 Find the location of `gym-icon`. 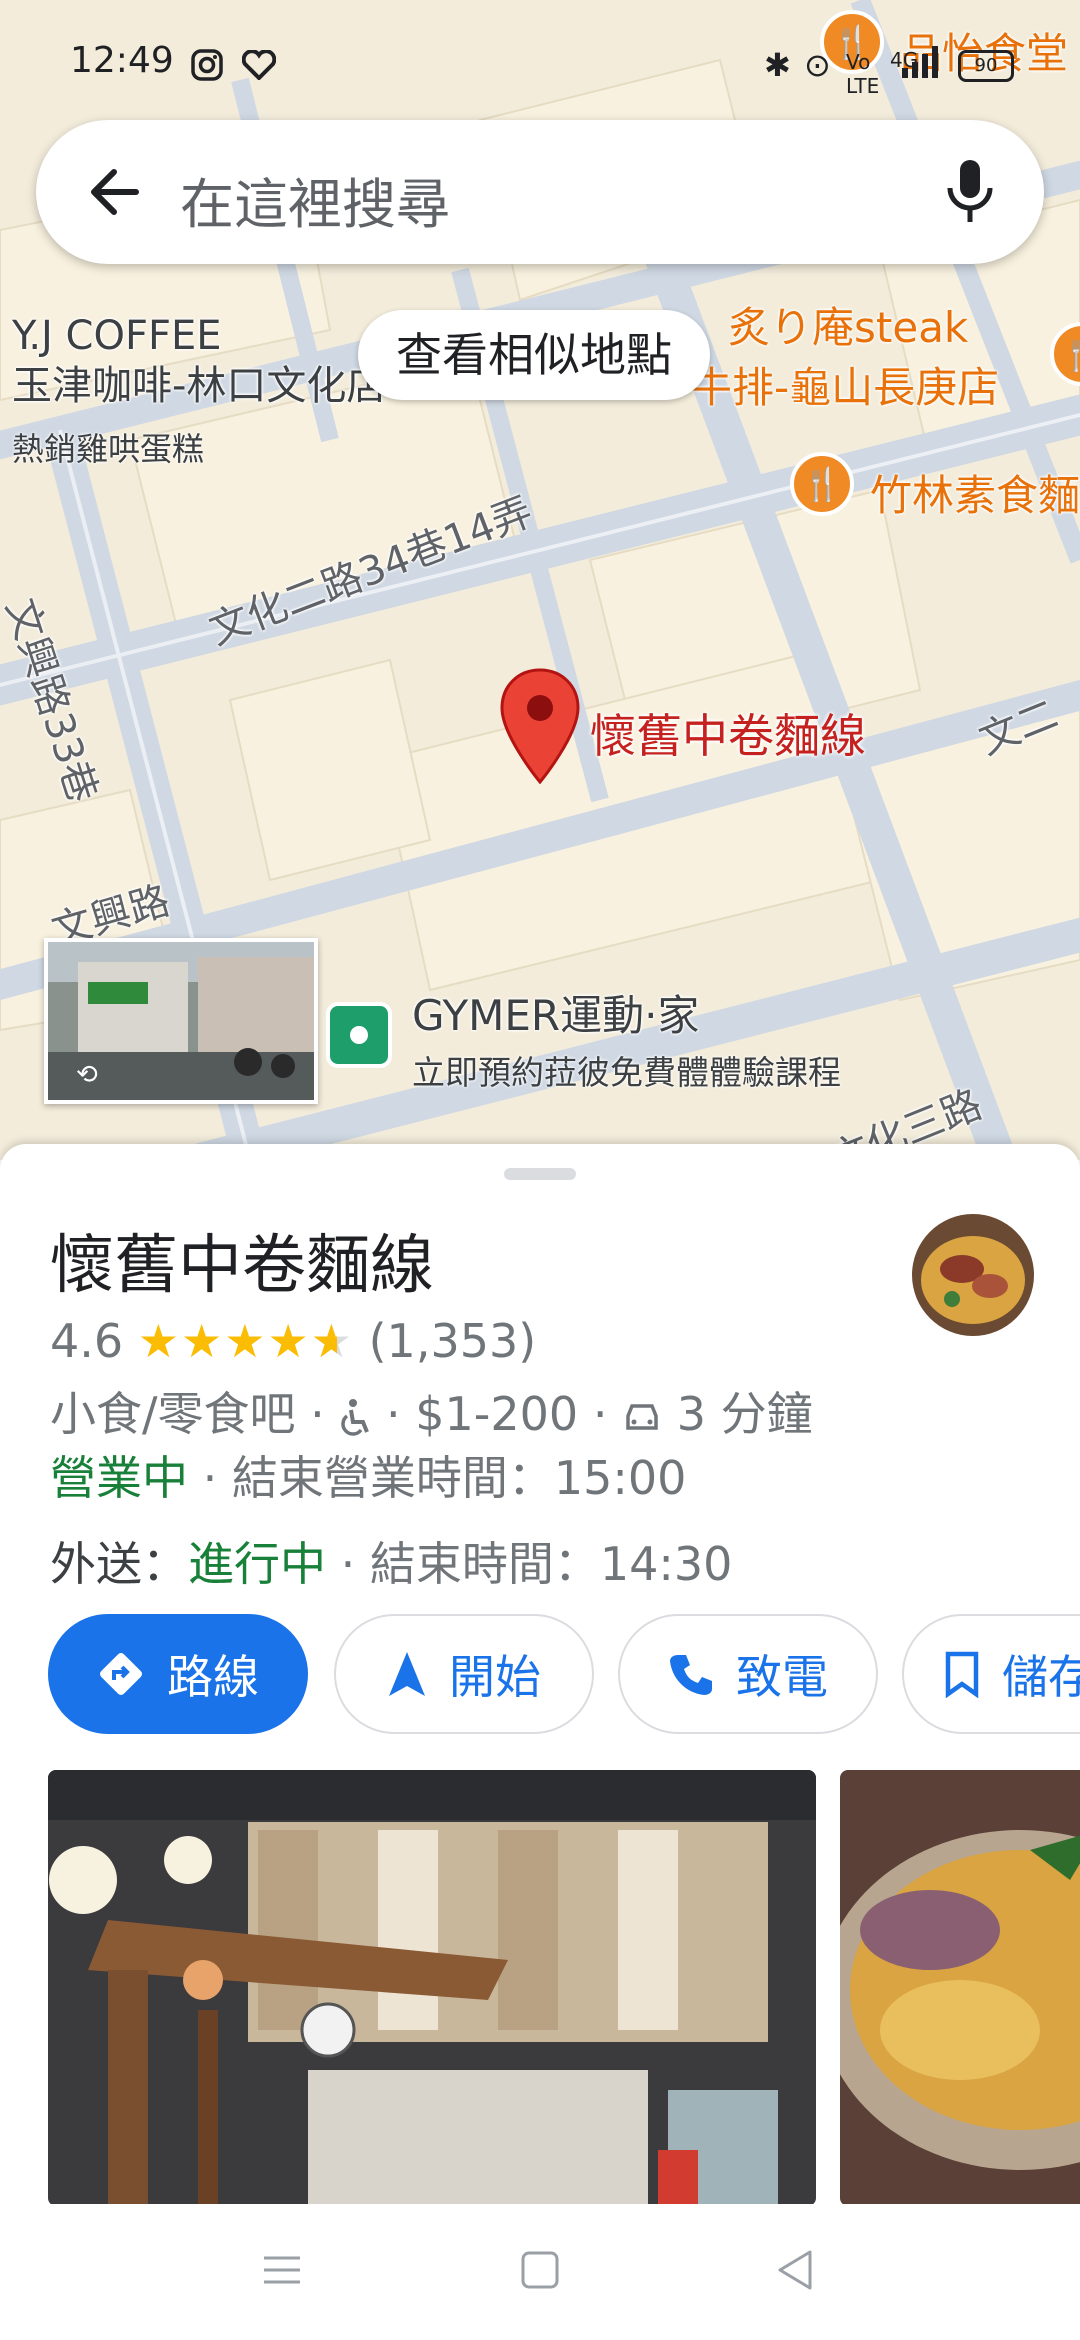

gym-icon is located at coordinates (359, 1035).